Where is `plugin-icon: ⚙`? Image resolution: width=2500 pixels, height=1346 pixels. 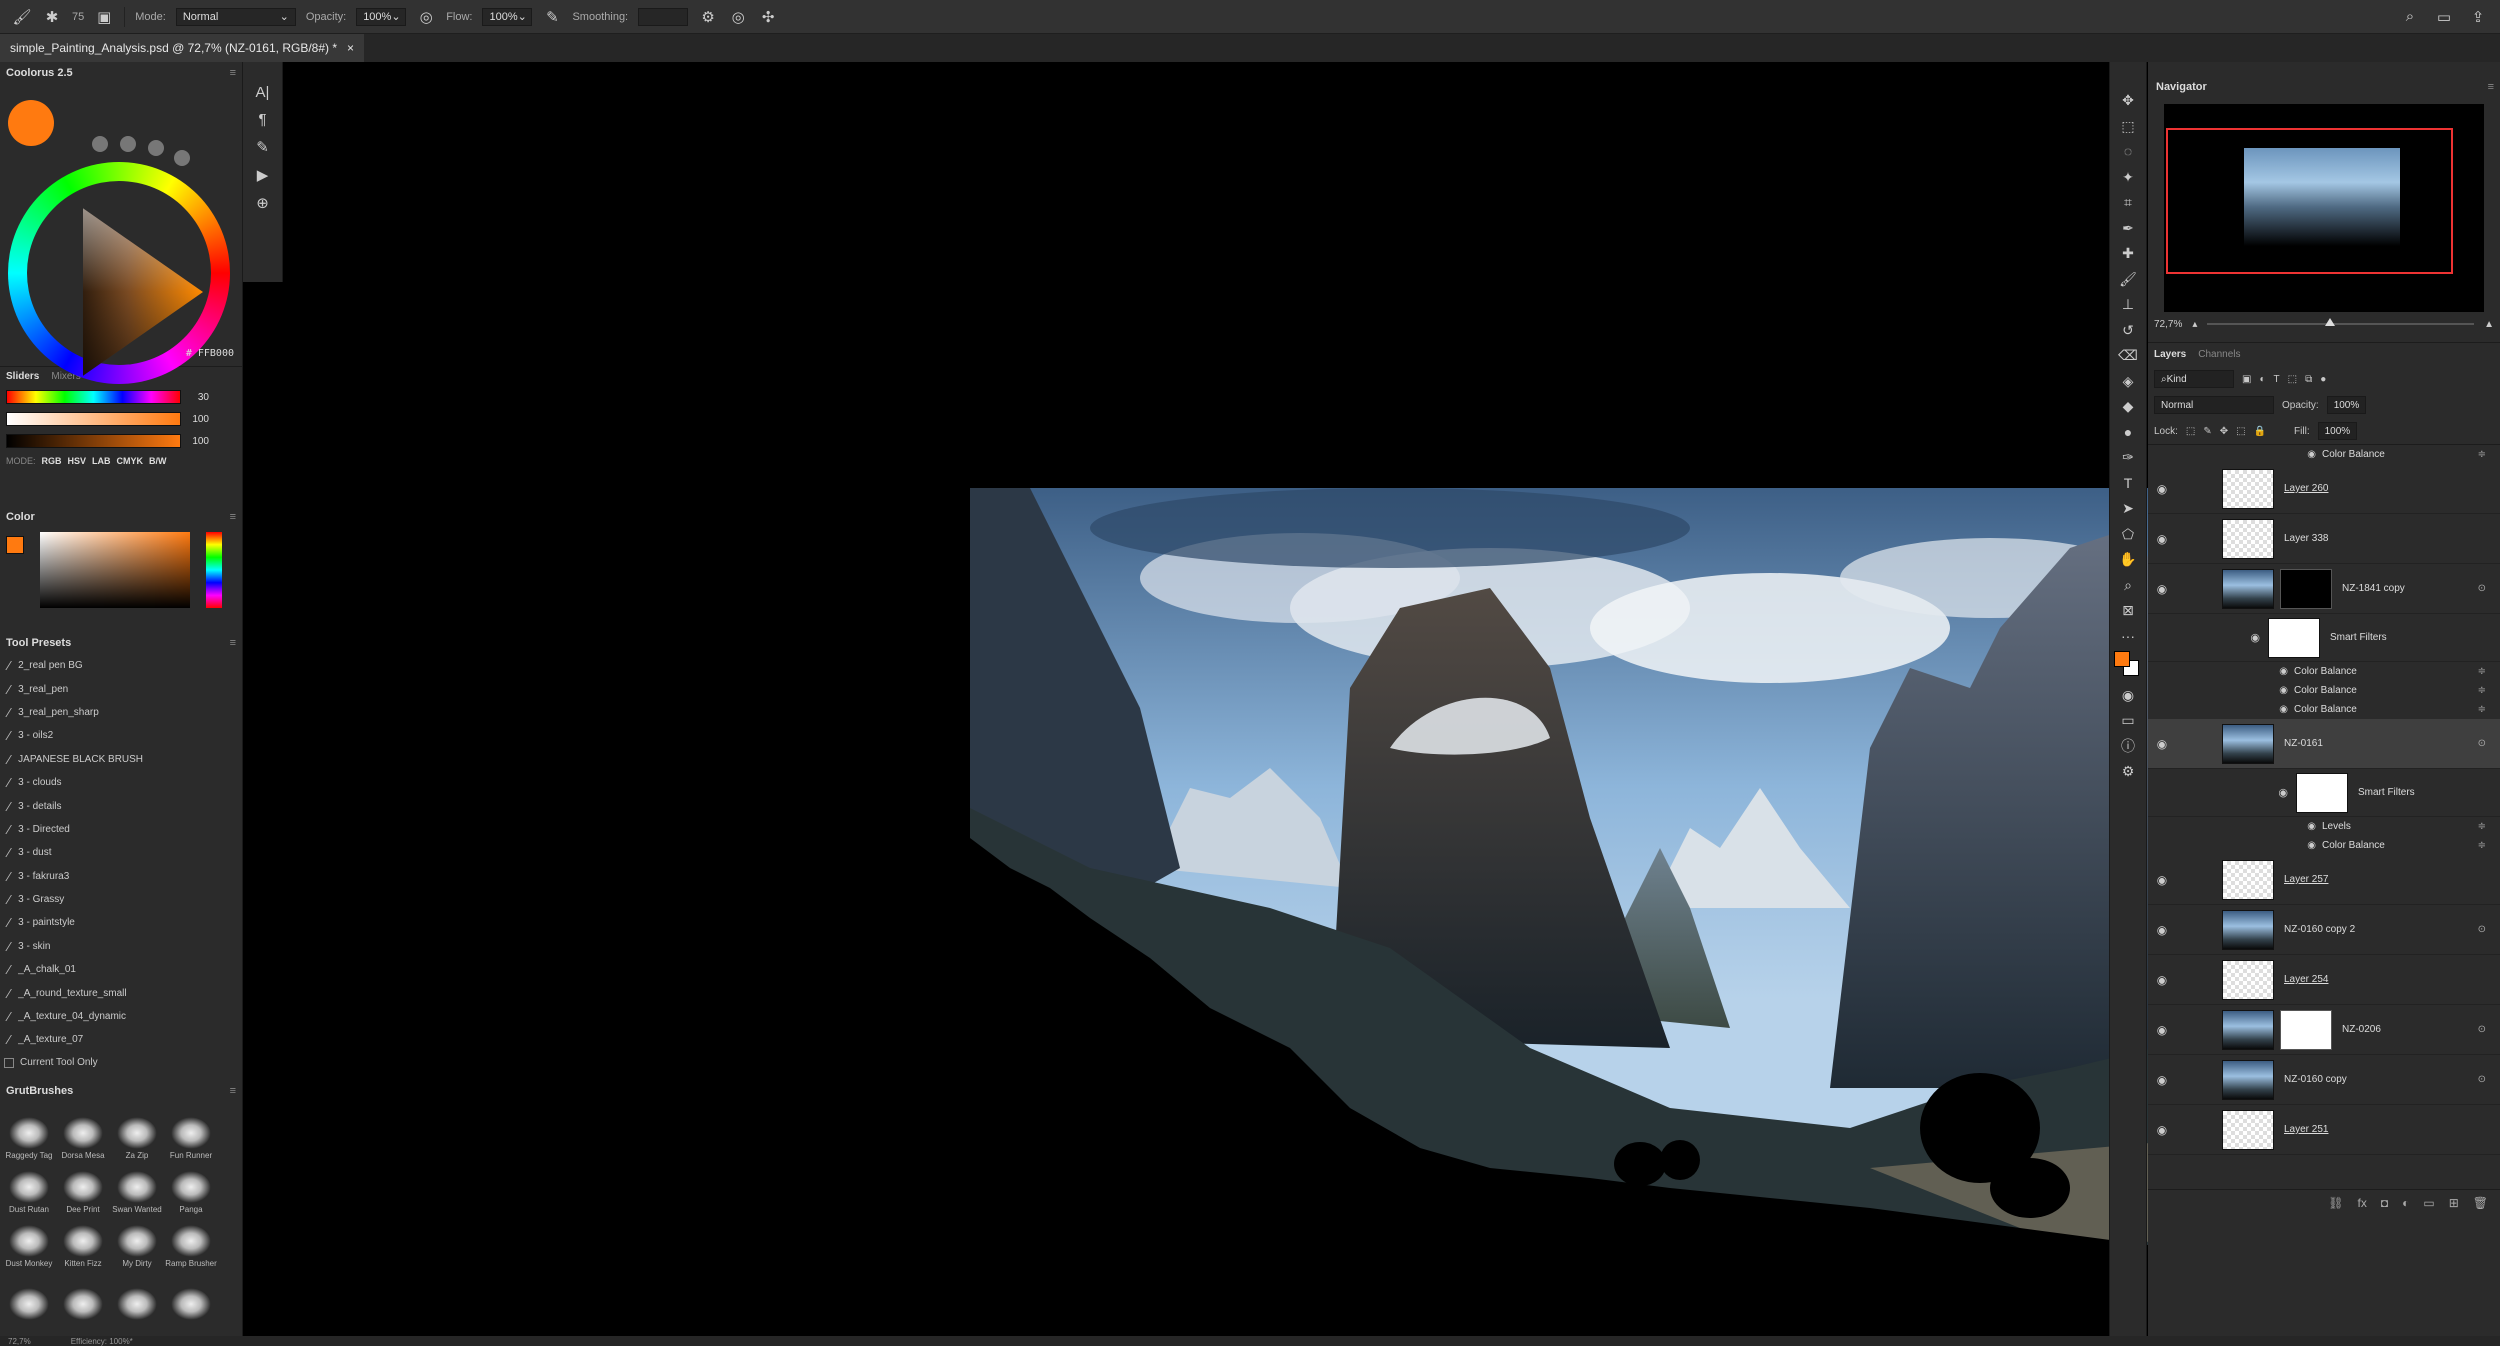
plugin-icon: ⚙ is located at coordinates (2128, 771).